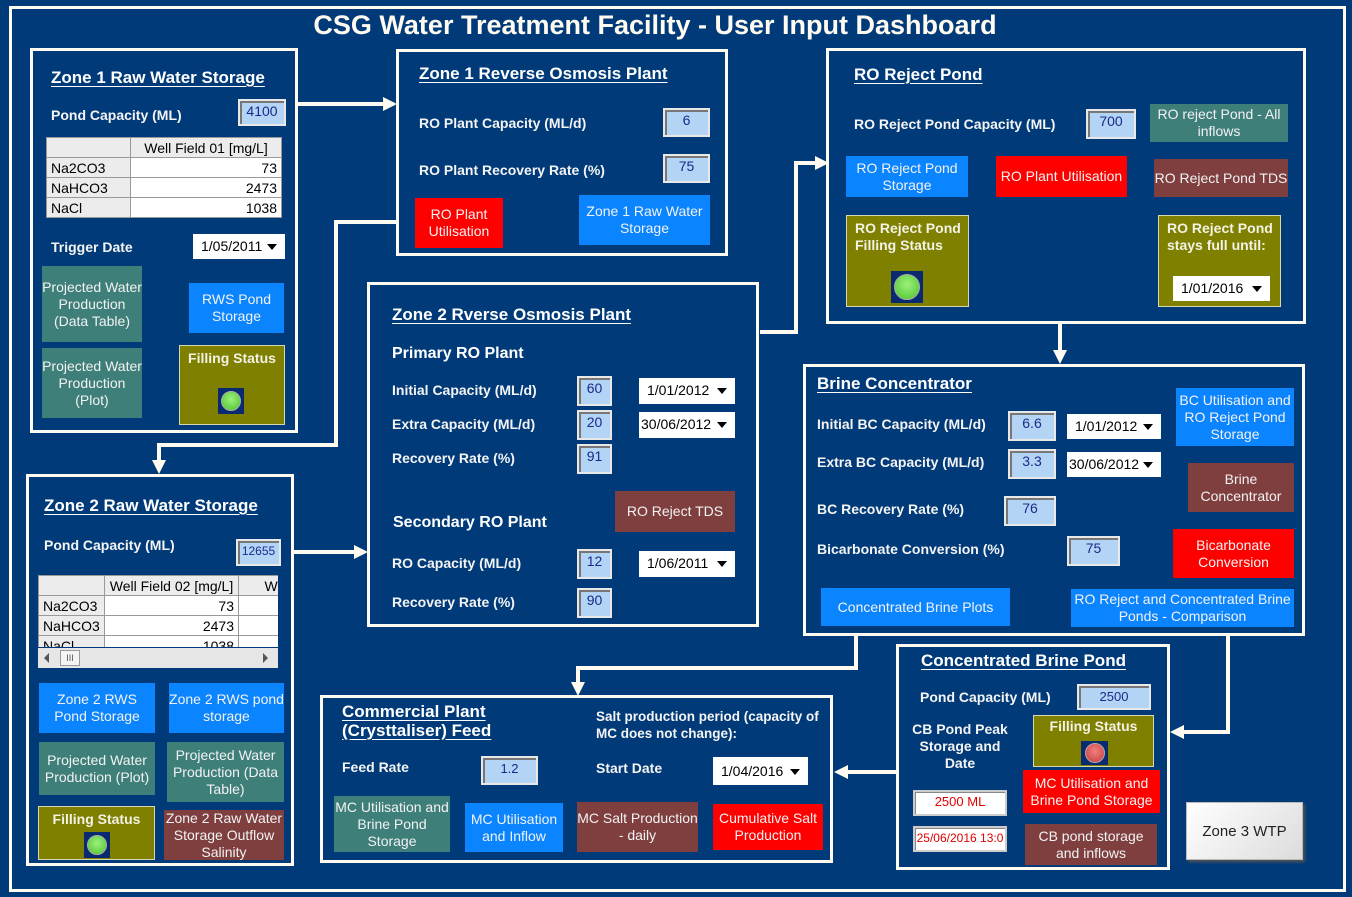 The image size is (1352, 897). I want to click on ro-reject-tds-button: RO Reject Pond TDS, so click(1221, 178).